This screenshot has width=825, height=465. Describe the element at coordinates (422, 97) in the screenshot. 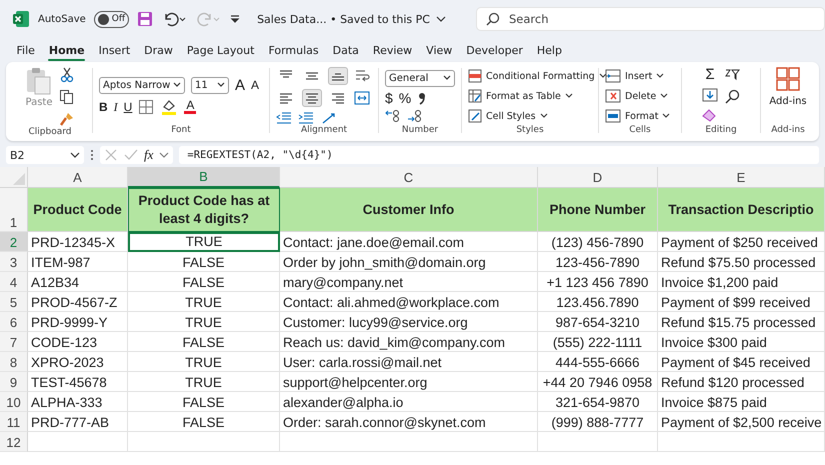

I see `comma-style-icon` at that location.